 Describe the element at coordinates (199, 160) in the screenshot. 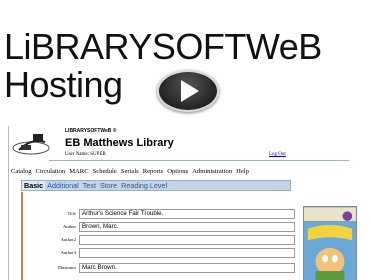

I see `header-divider` at that location.